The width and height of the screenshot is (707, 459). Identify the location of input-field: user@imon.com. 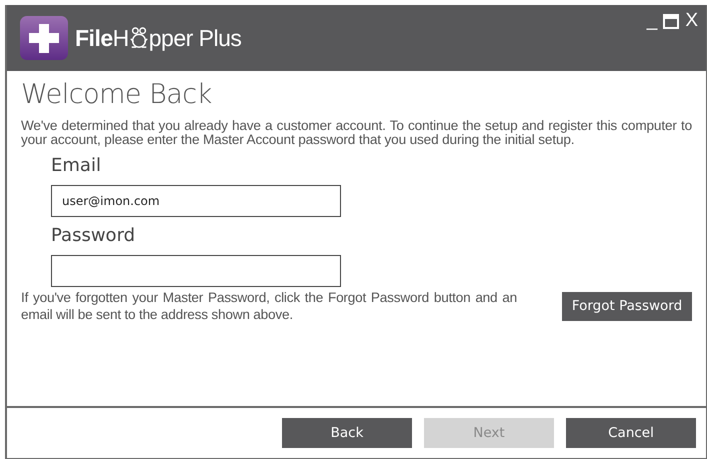
(196, 201).